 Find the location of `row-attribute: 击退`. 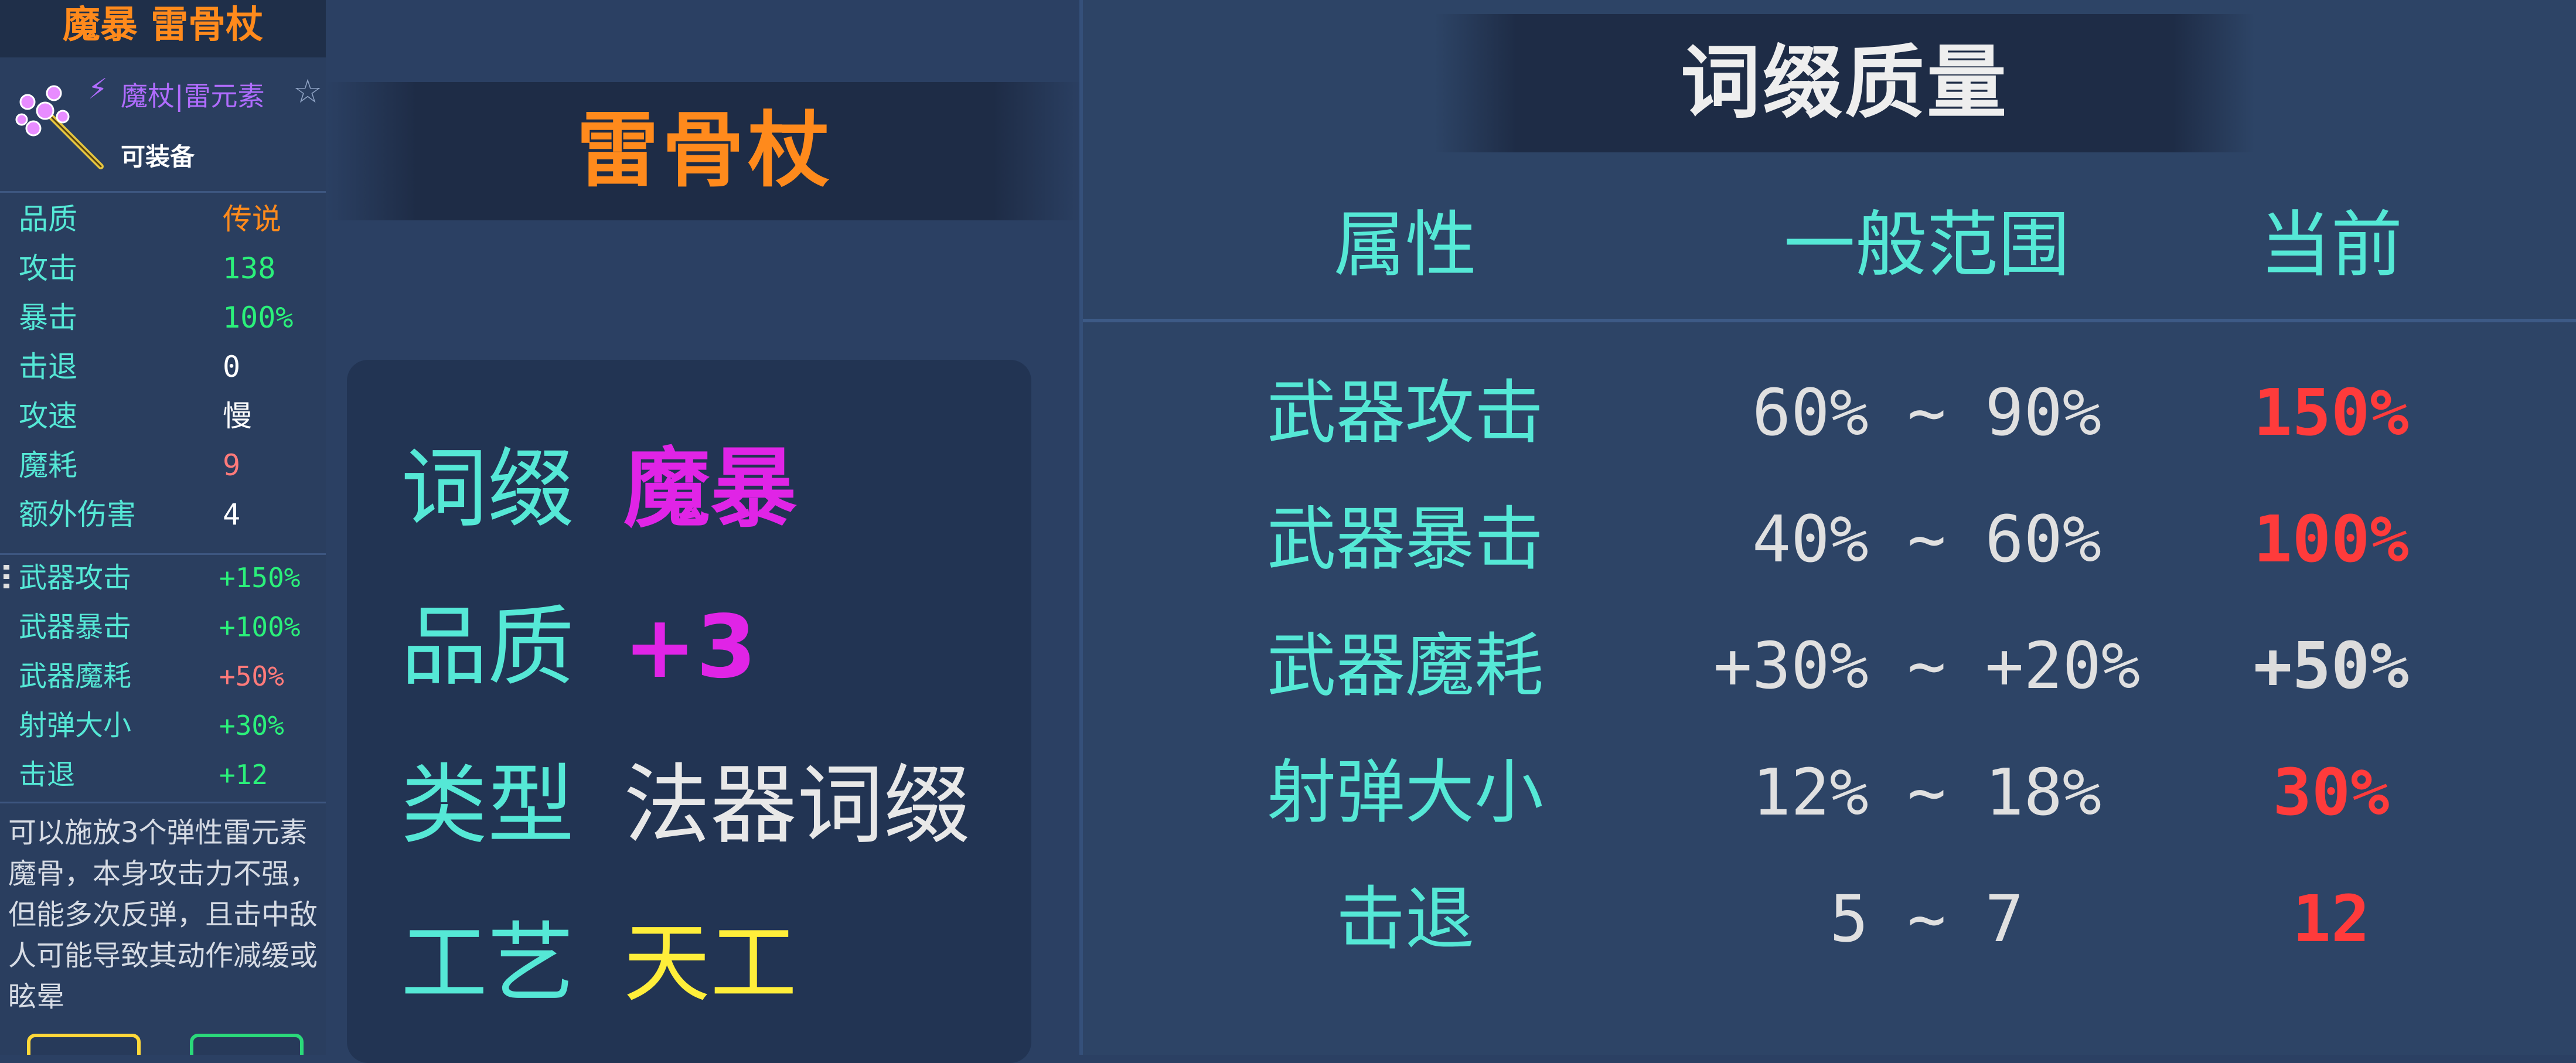

row-attribute: 击退 is located at coordinates (1404, 918).